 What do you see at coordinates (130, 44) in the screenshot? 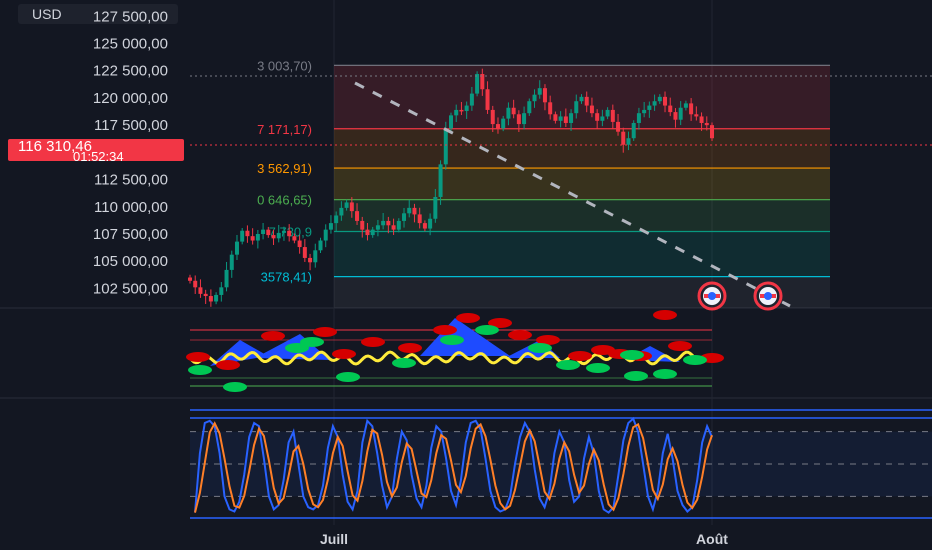
I see `y-tick-label: 125 000,00` at bounding box center [130, 44].